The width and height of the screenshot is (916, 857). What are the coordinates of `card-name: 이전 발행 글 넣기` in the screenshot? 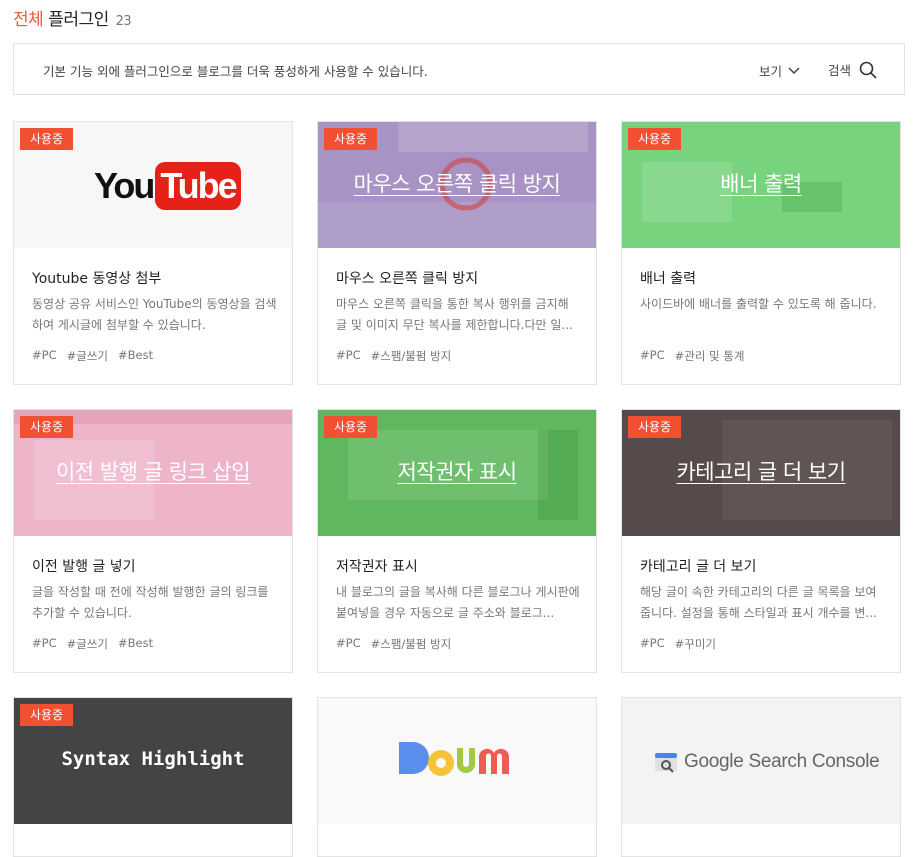 It's located at (84, 567).